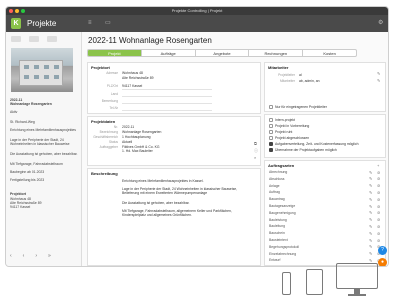  I want to click on sidebar-back-button, so click(16, 39).